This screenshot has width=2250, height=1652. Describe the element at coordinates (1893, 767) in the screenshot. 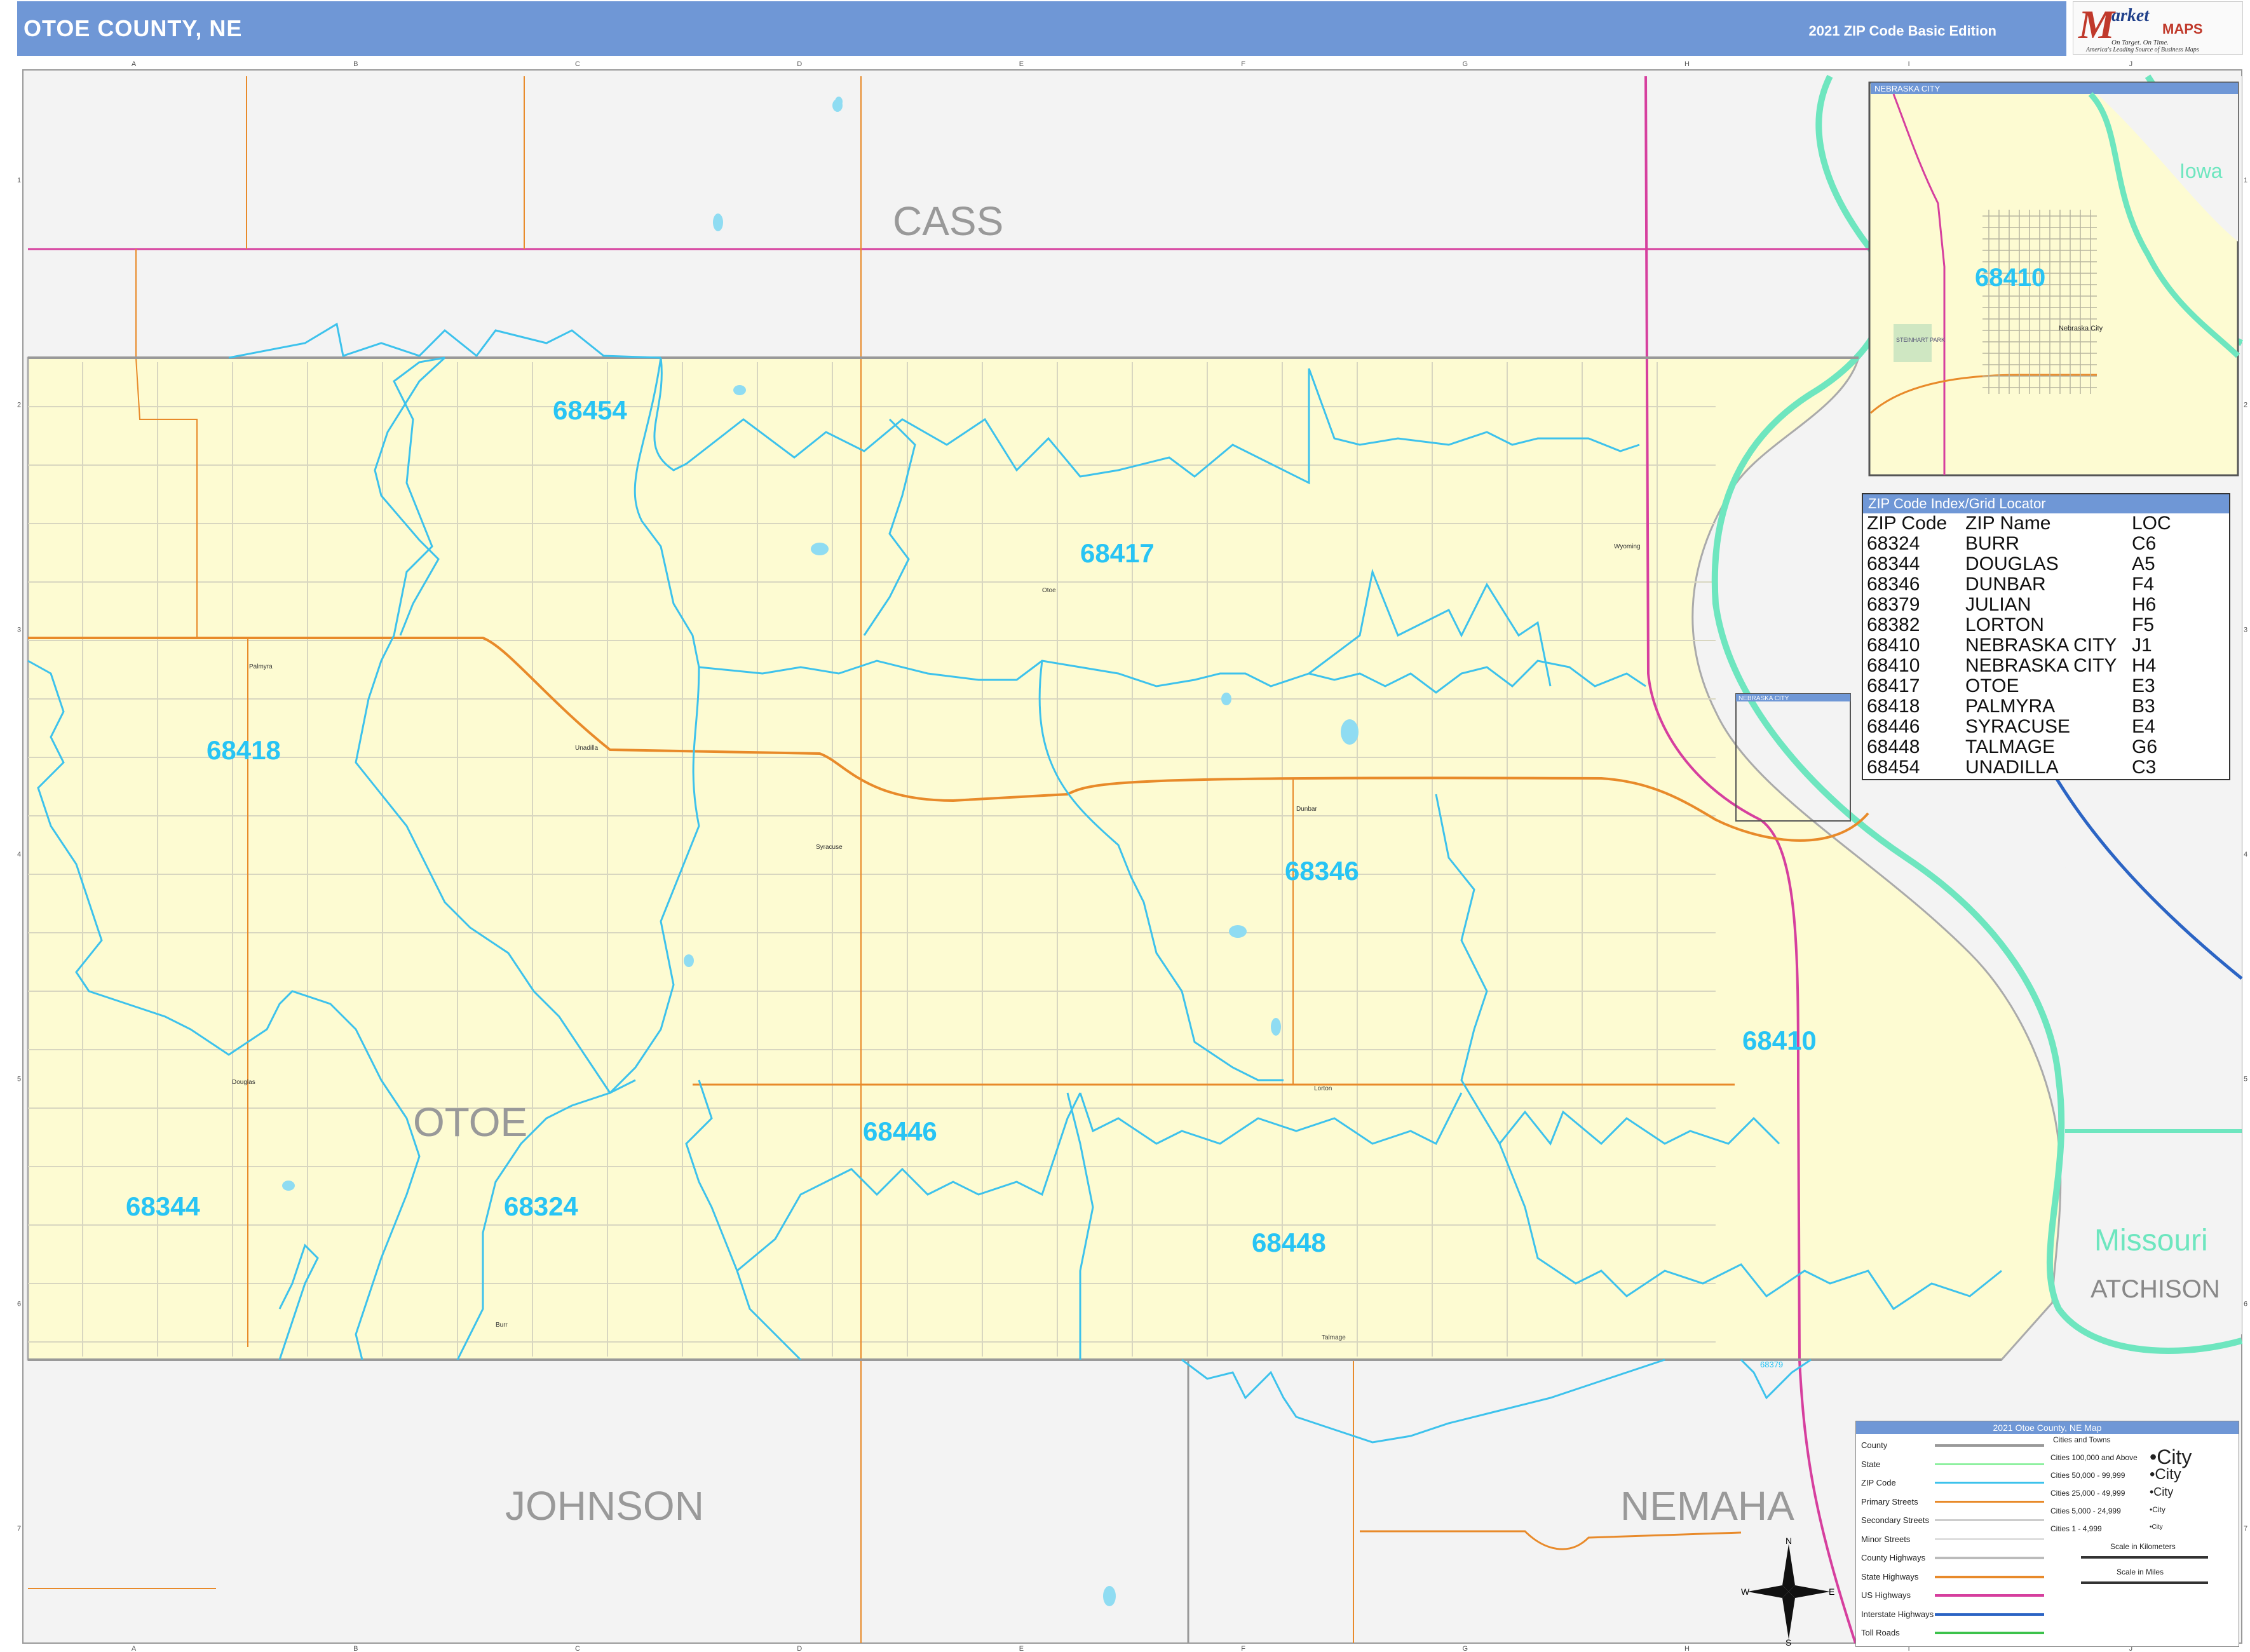

I see `zip-code-cell: 68454` at that location.